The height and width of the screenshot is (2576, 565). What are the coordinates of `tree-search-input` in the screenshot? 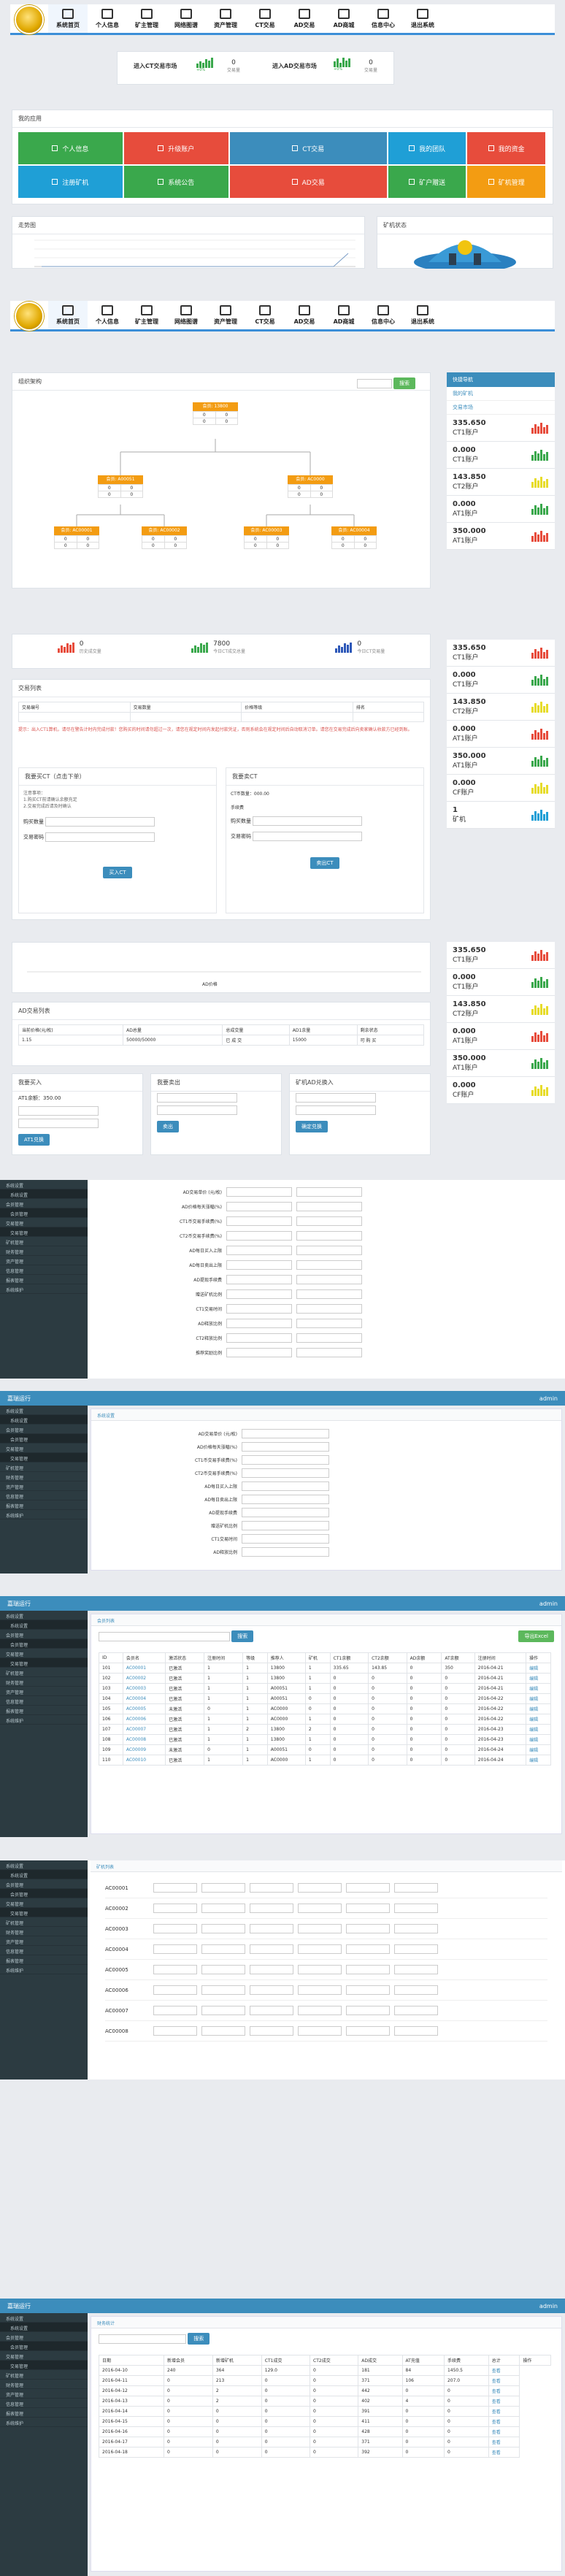 It's located at (374, 383).